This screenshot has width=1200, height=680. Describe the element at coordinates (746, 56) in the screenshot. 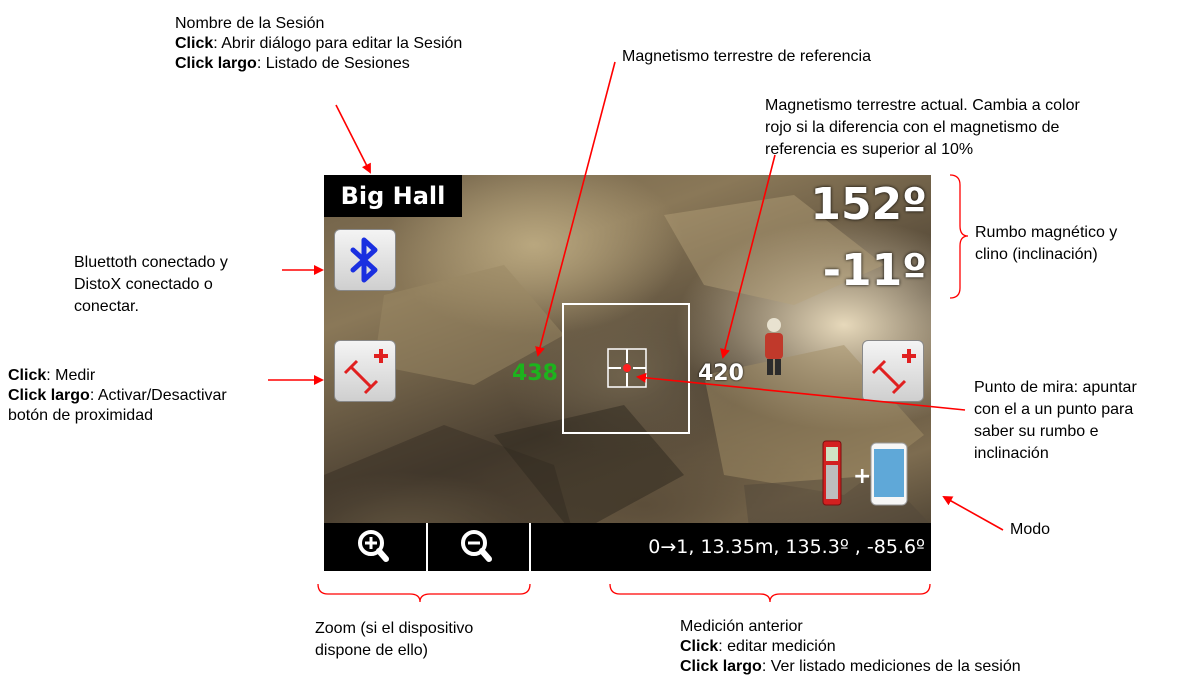

I see `ref-magnetism-annotation: Magnetismo terrestre de referencia` at that location.